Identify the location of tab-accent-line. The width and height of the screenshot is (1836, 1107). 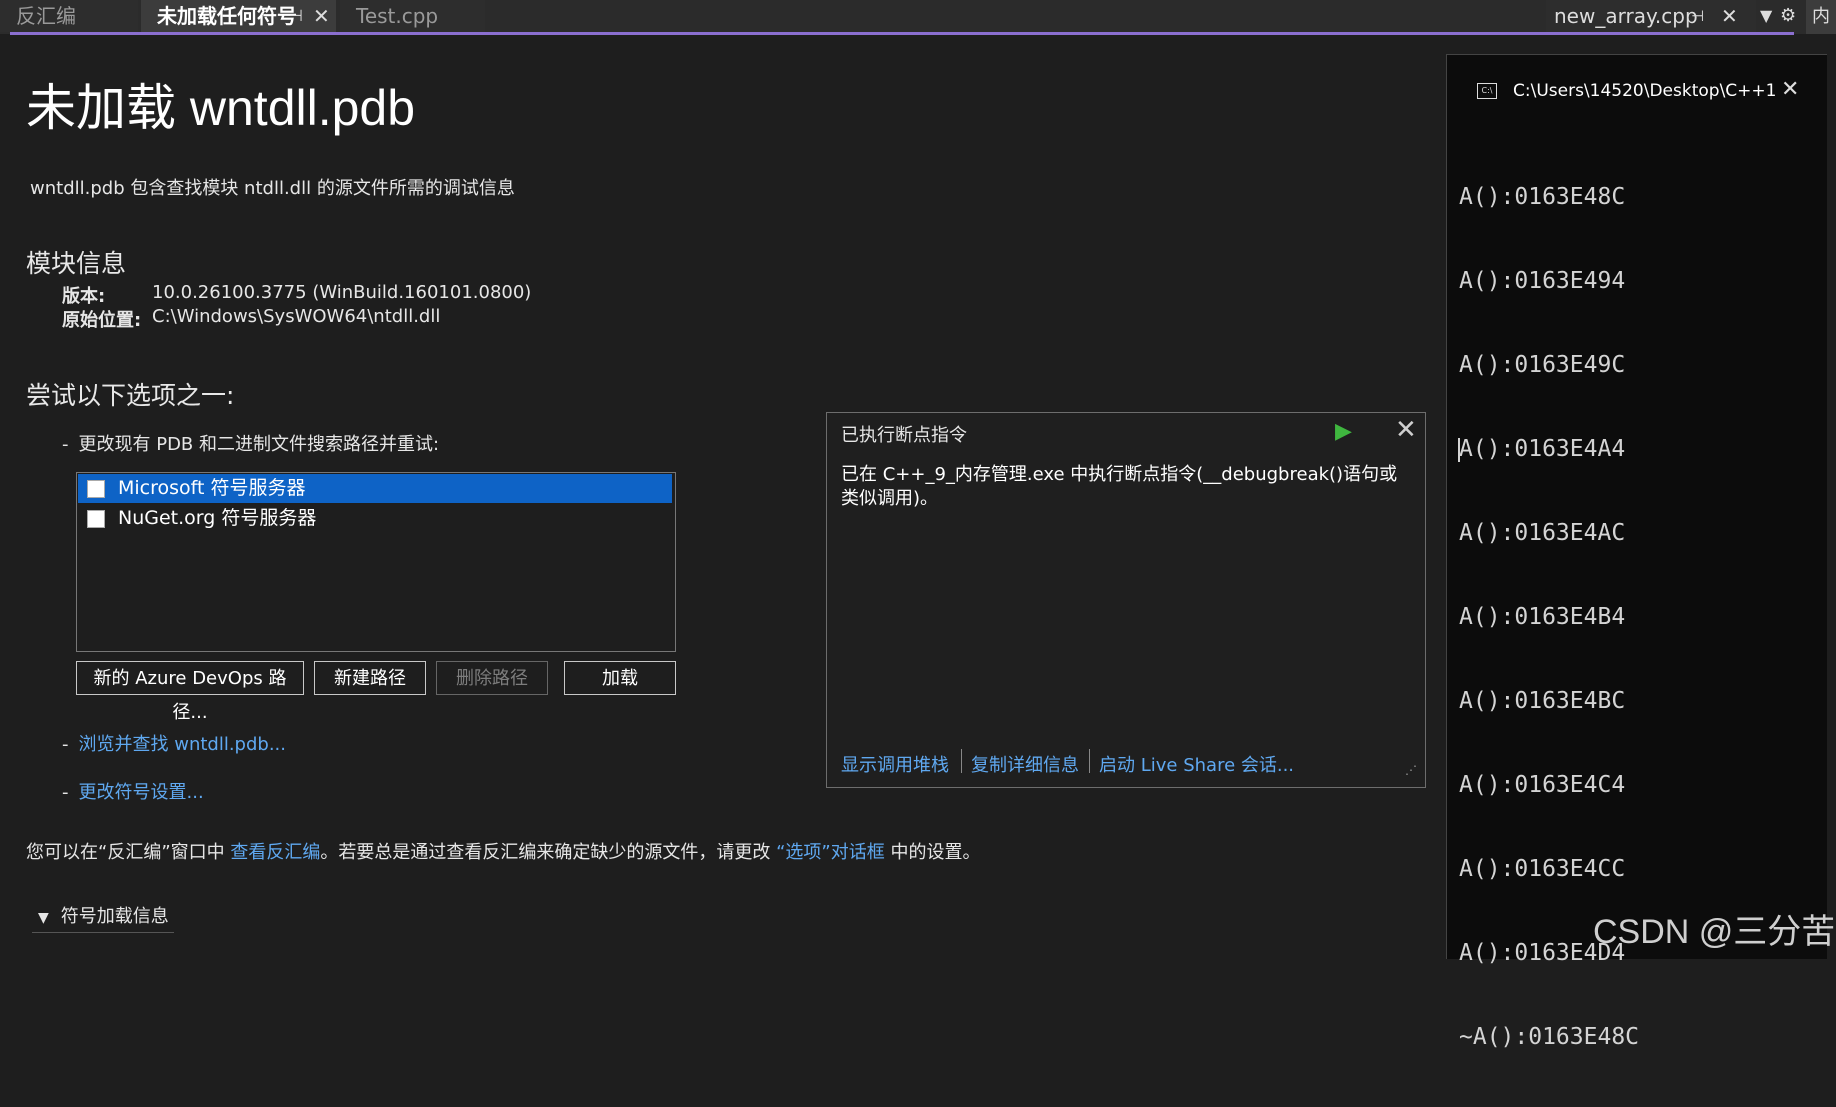
(902, 33).